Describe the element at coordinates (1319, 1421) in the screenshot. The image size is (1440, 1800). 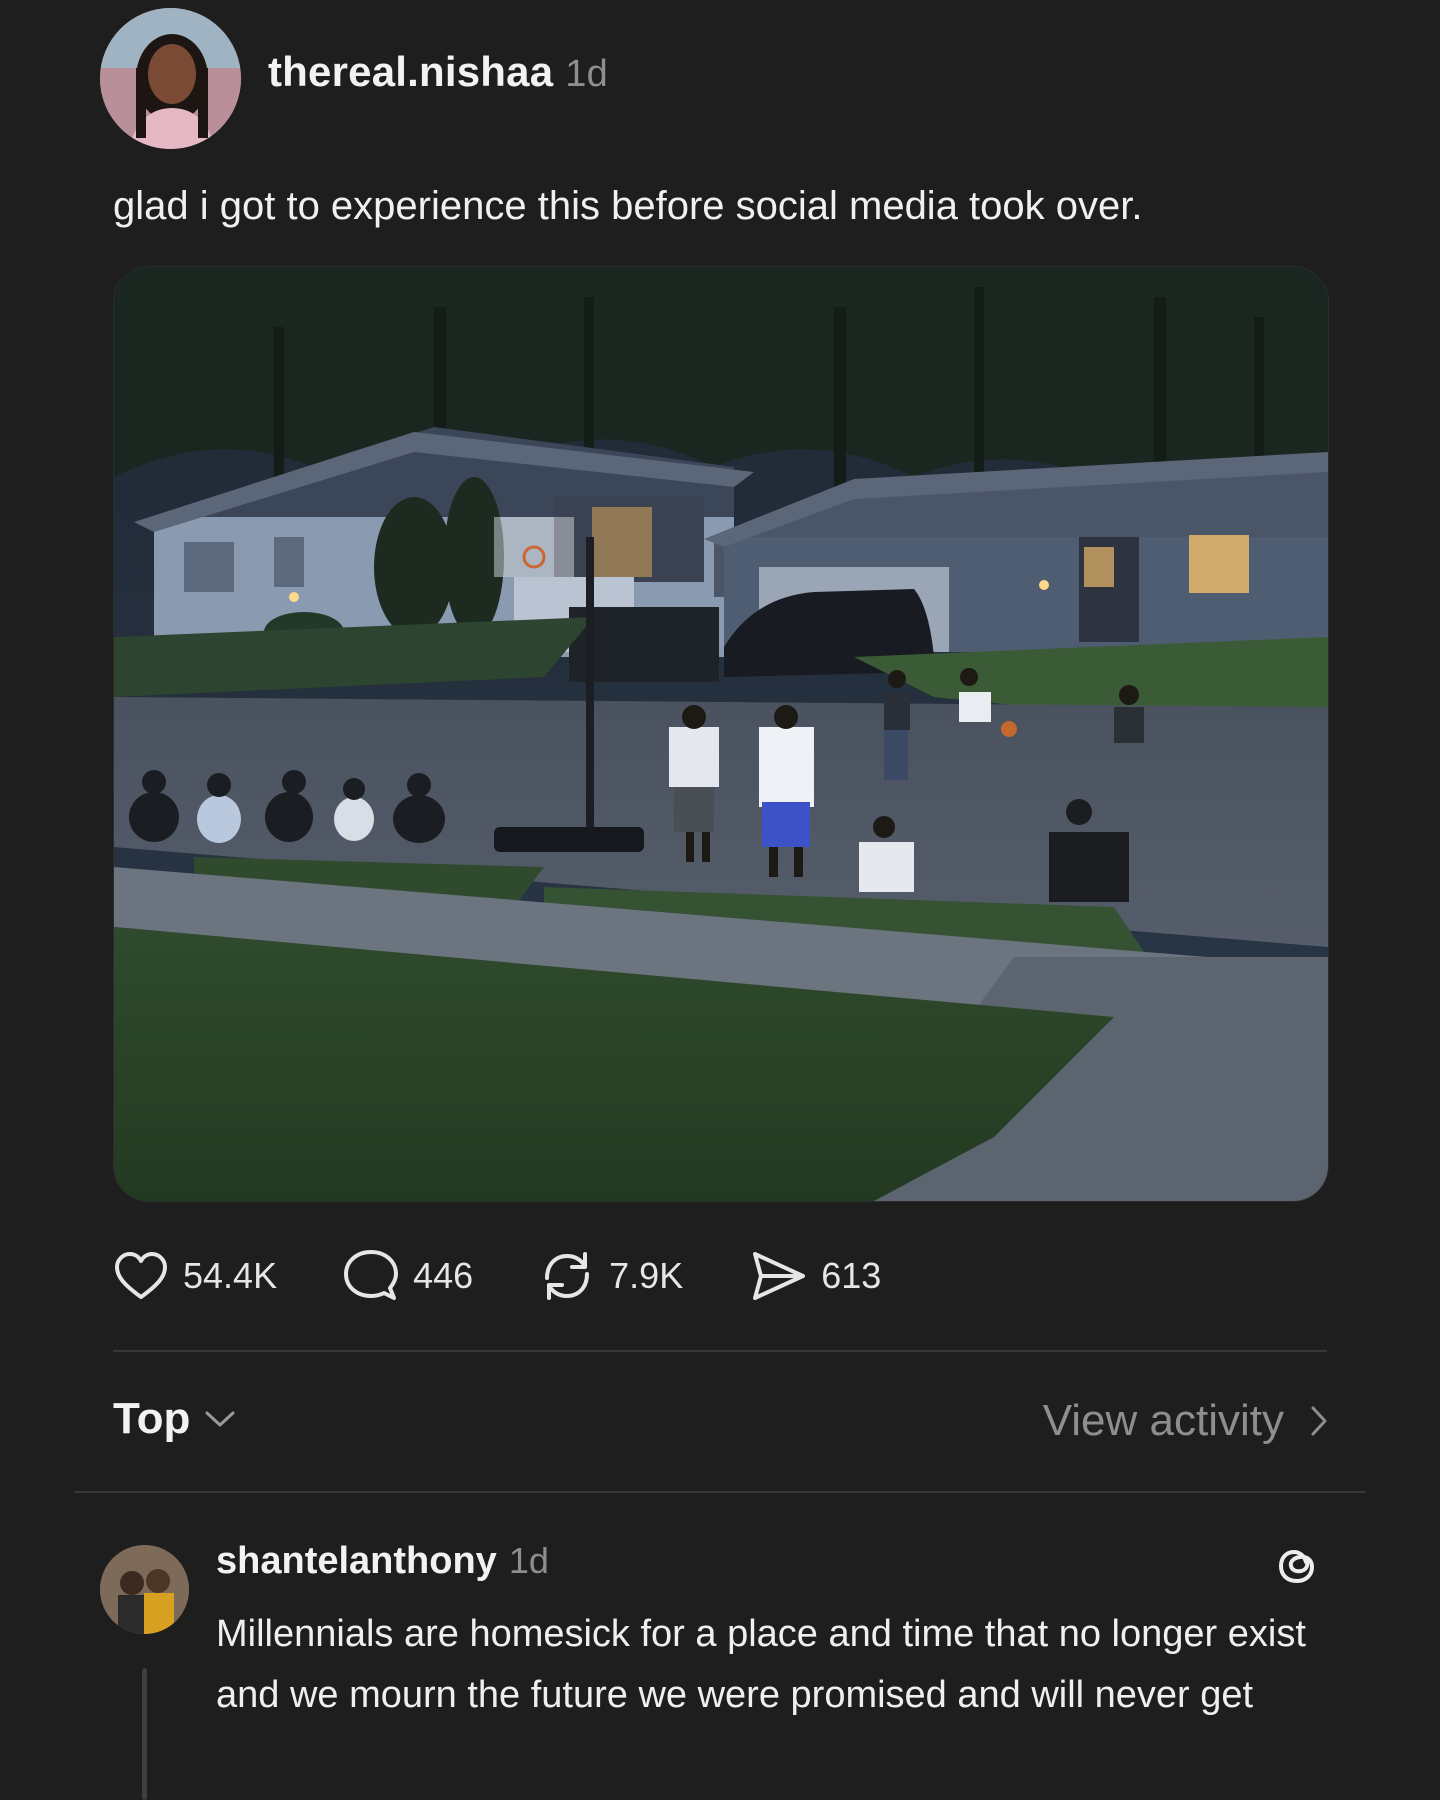
I see `chevron-right-icon` at that location.